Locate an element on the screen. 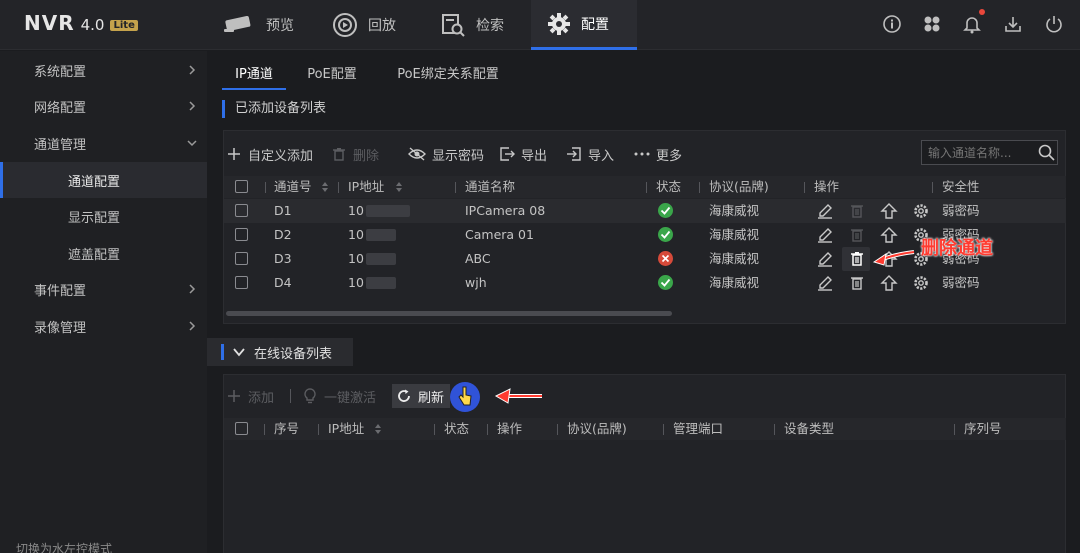  add-device-label: 添加 is located at coordinates (261, 398).